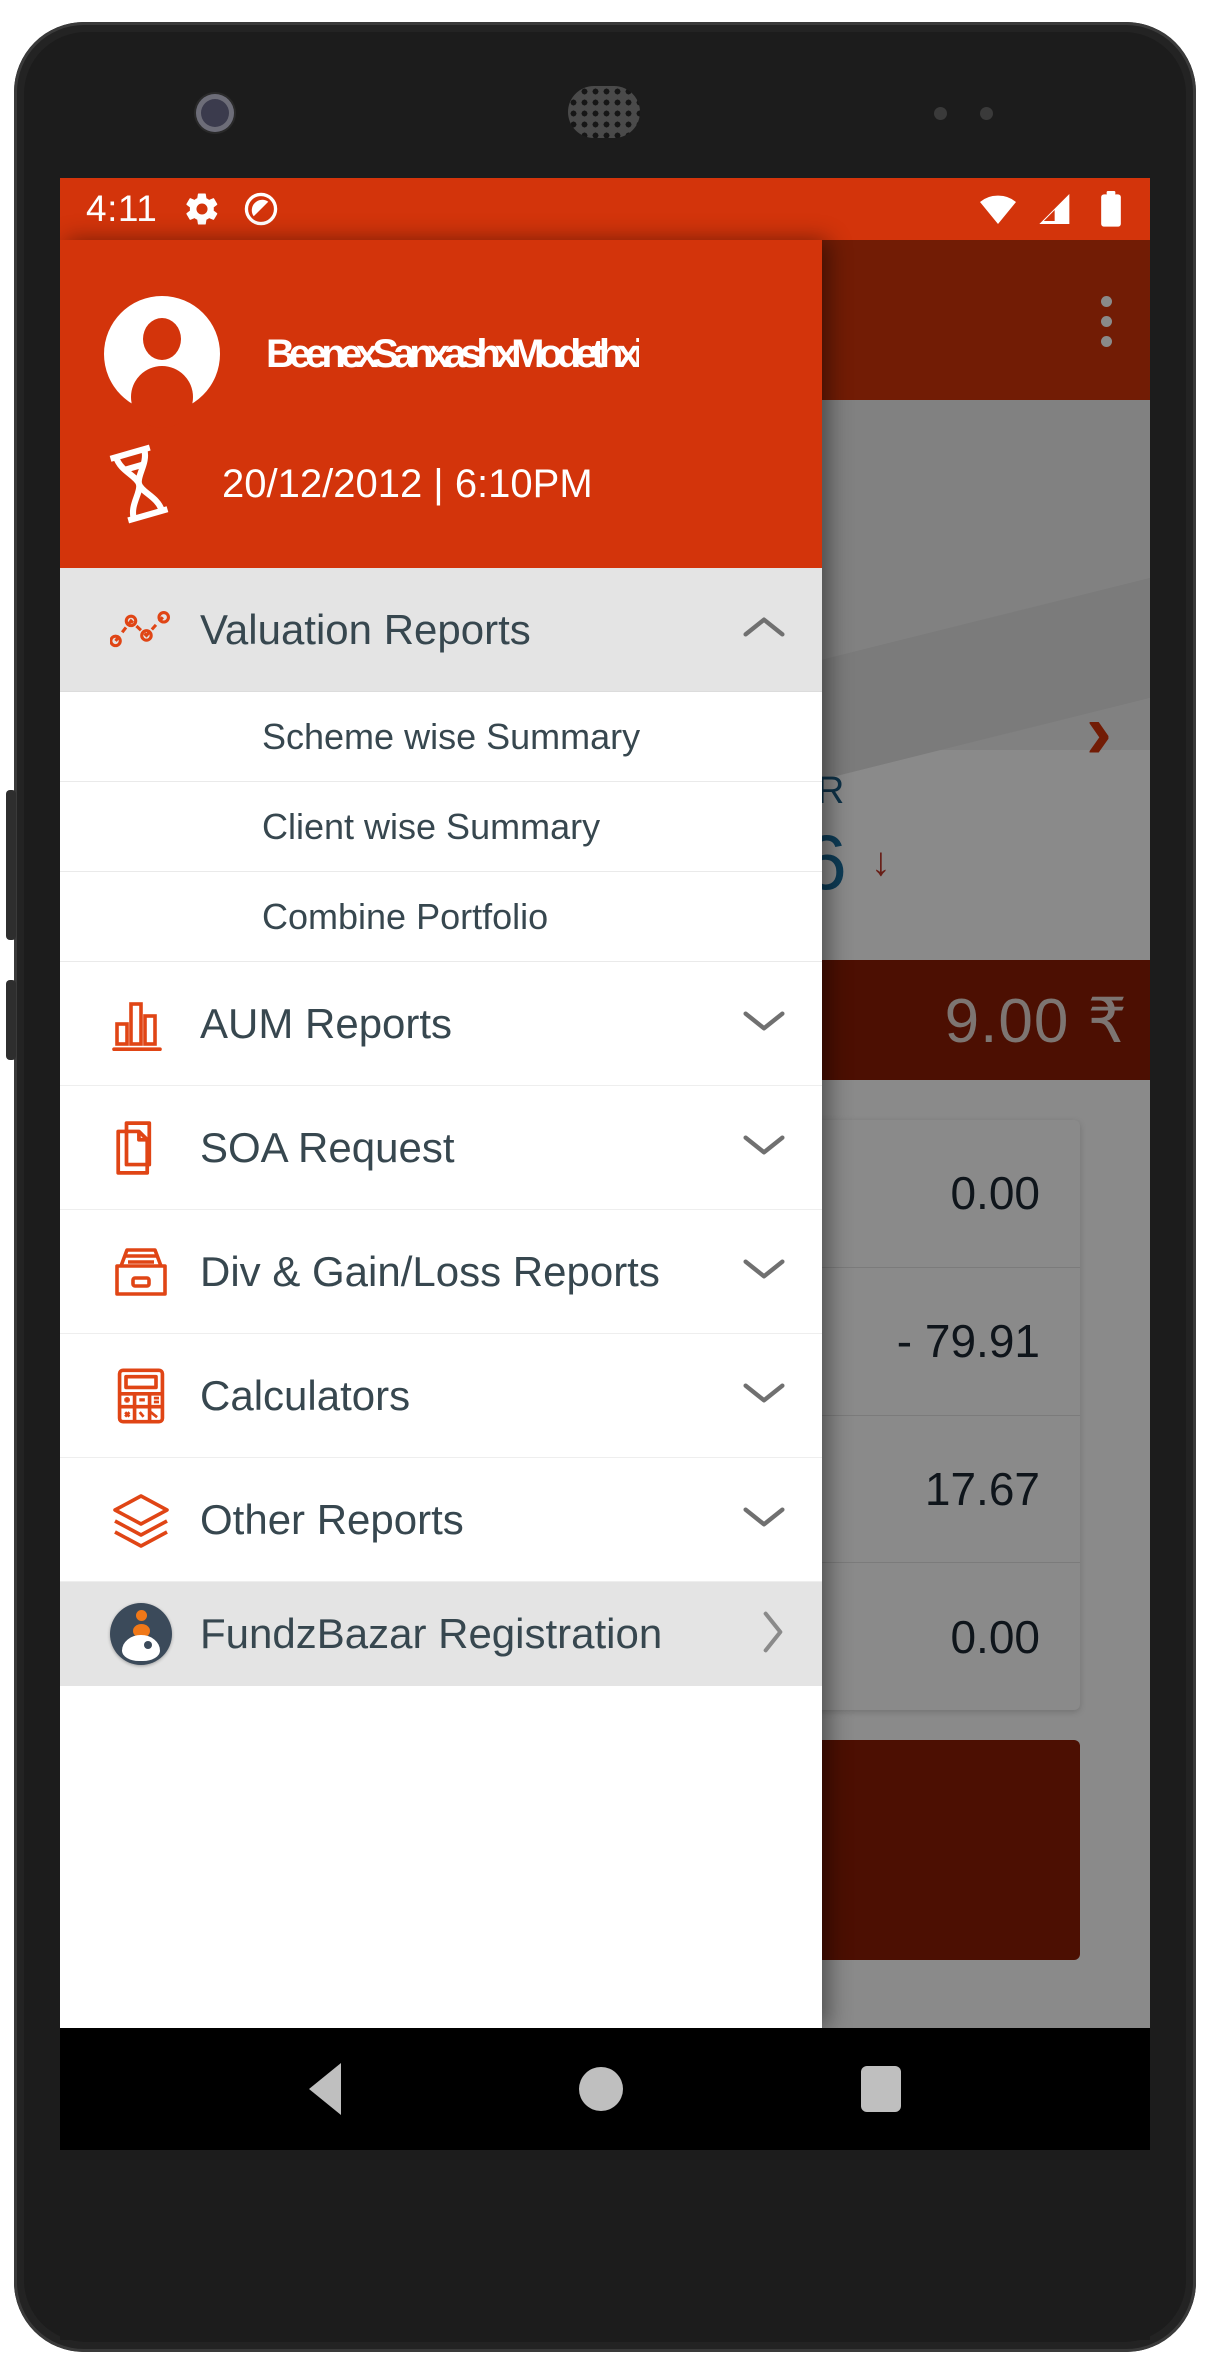 This screenshot has height=2375, width=1210. I want to click on sidebar-item-div-gain-loss-reports: Div & Gain/Loss Reports, so click(441, 1272).